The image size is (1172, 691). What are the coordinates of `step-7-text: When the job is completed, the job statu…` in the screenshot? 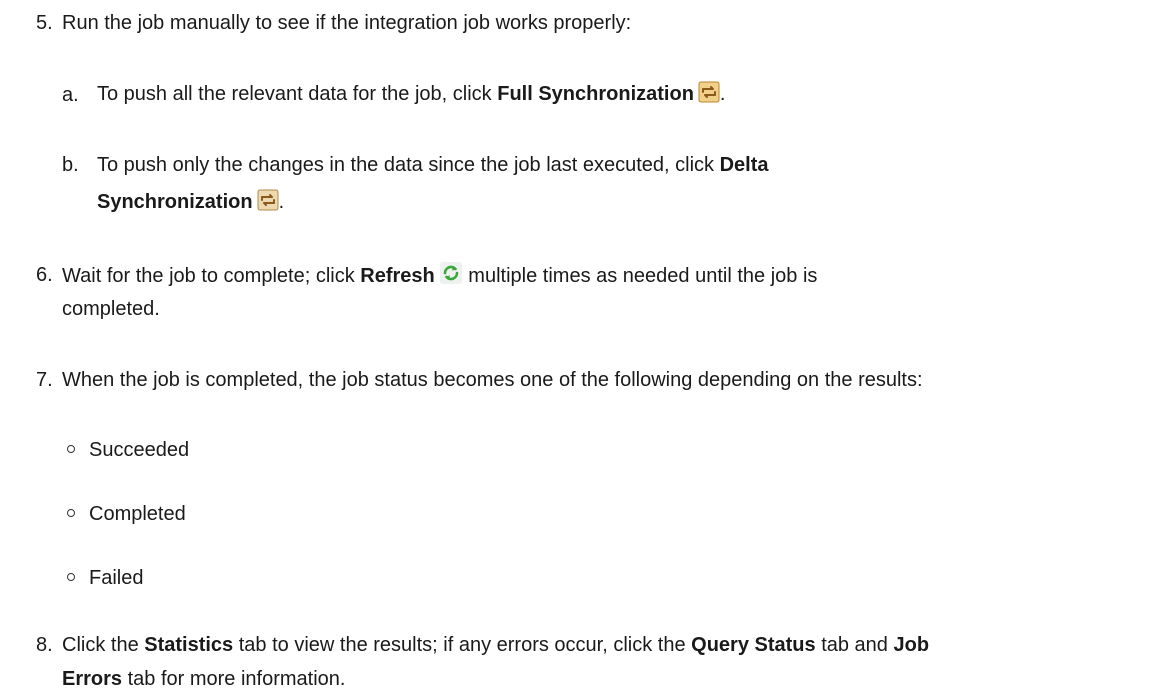 It's located at (492, 380).